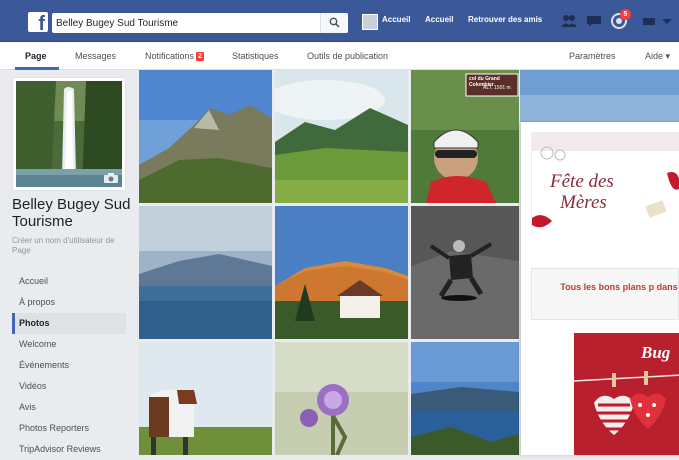  What do you see at coordinates (38, 22) in the screenshot?
I see `facebook-logo: f` at bounding box center [38, 22].